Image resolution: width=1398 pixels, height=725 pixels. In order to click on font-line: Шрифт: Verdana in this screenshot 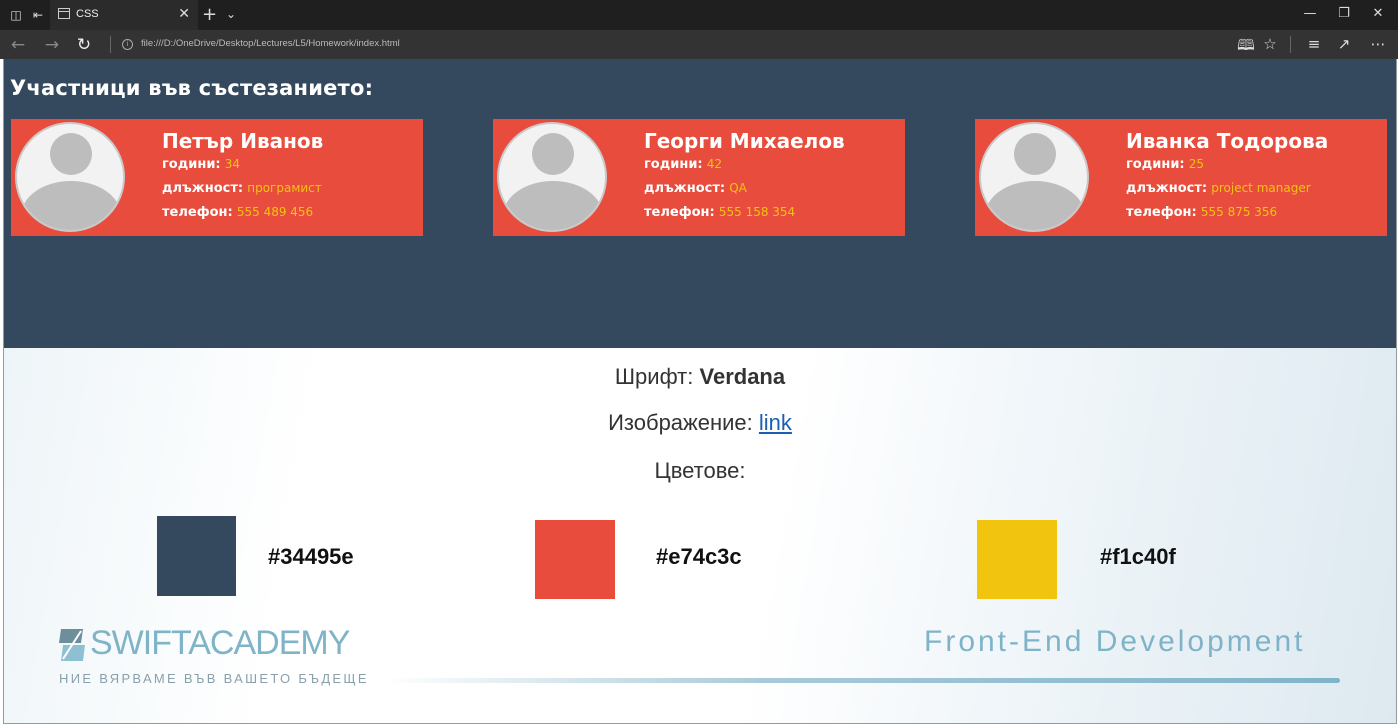, I will do `click(700, 376)`.